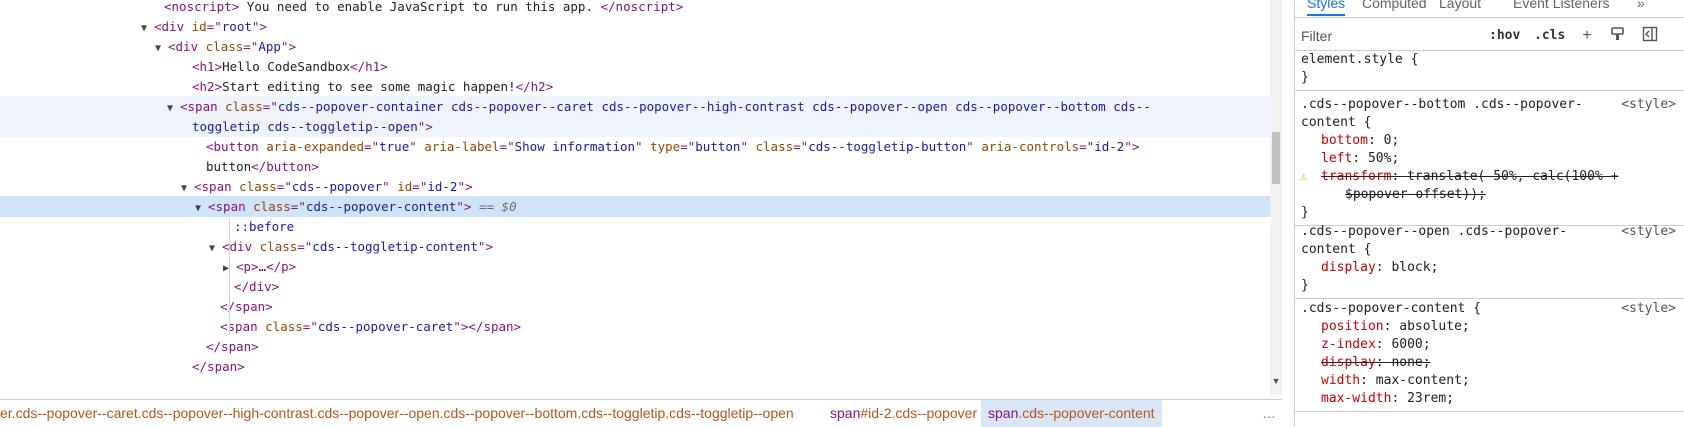 This screenshot has width=1684, height=427. Describe the element at coordinates (635, 266) in the screenshot. I see `dom-node-line: ▶ <p>…</p>` at that location.